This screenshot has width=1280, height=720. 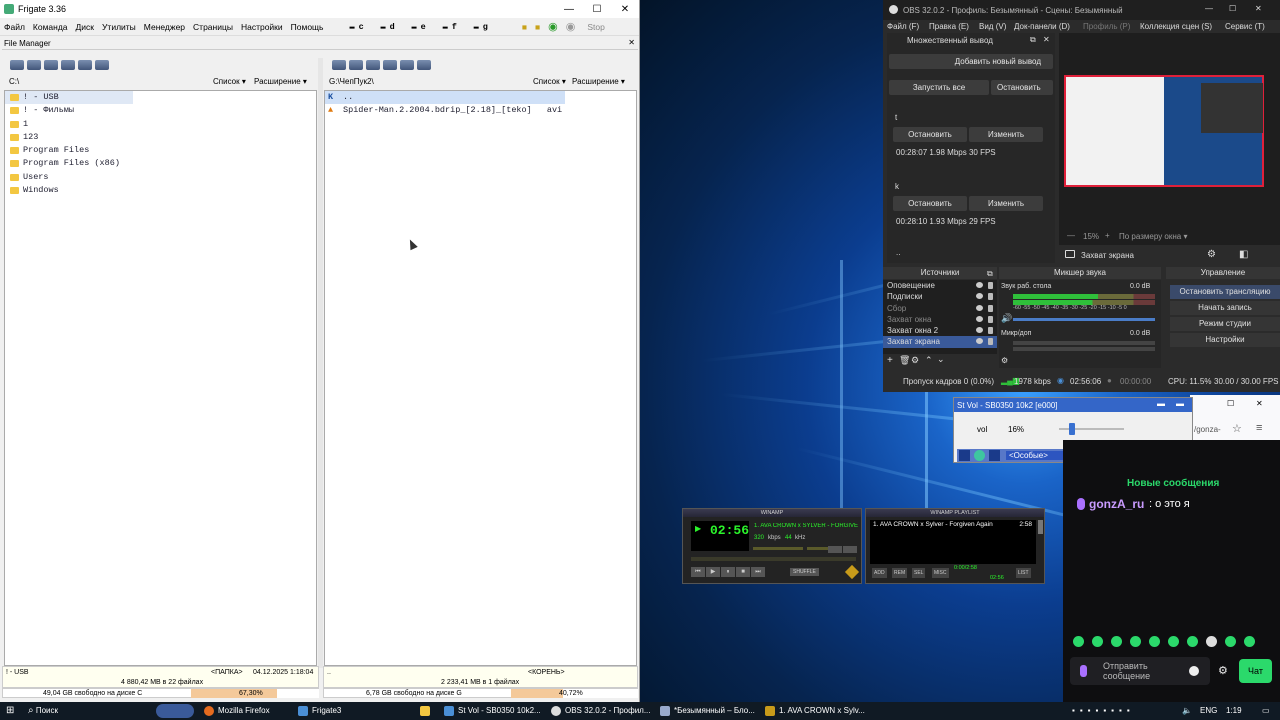 What do you see at coordinates (1207, 429) in the screenshot?
I see `url-bar: /gonza-` at bounding box center [1207, 429].